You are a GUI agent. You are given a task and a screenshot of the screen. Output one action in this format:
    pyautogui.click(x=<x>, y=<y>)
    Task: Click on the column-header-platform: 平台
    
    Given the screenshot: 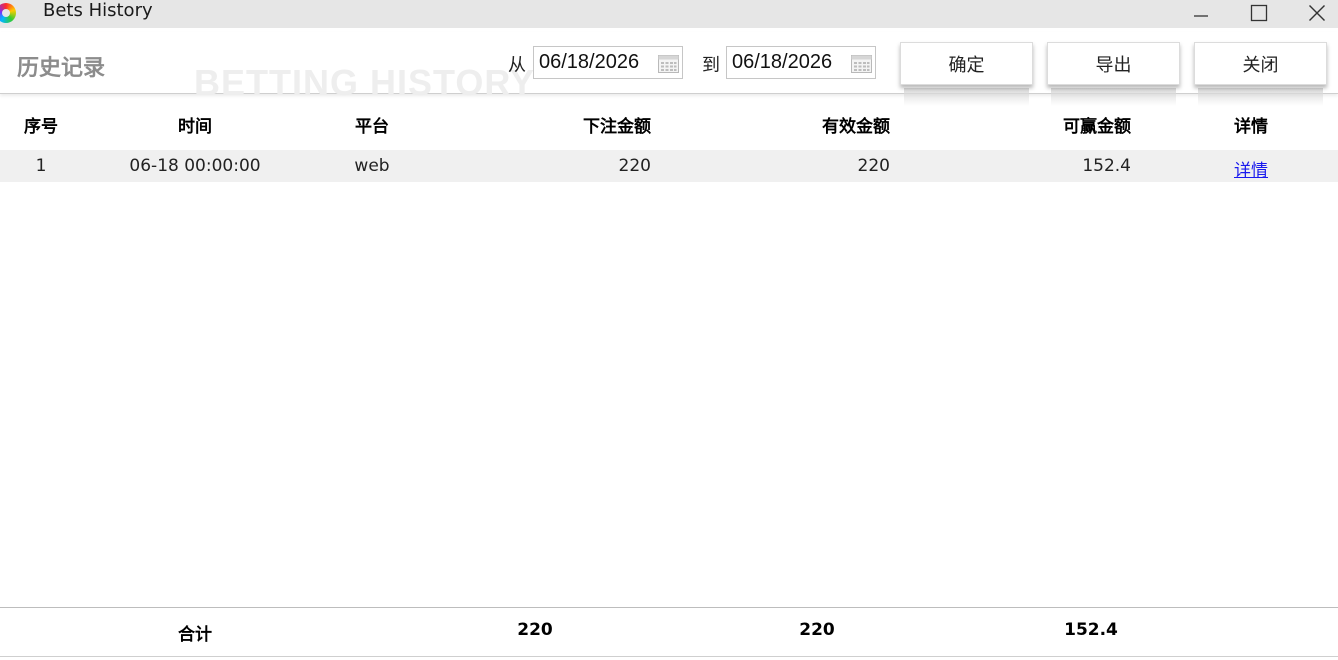 What is the action you would take?
    pyautogui.click(x=372, y=127)
    